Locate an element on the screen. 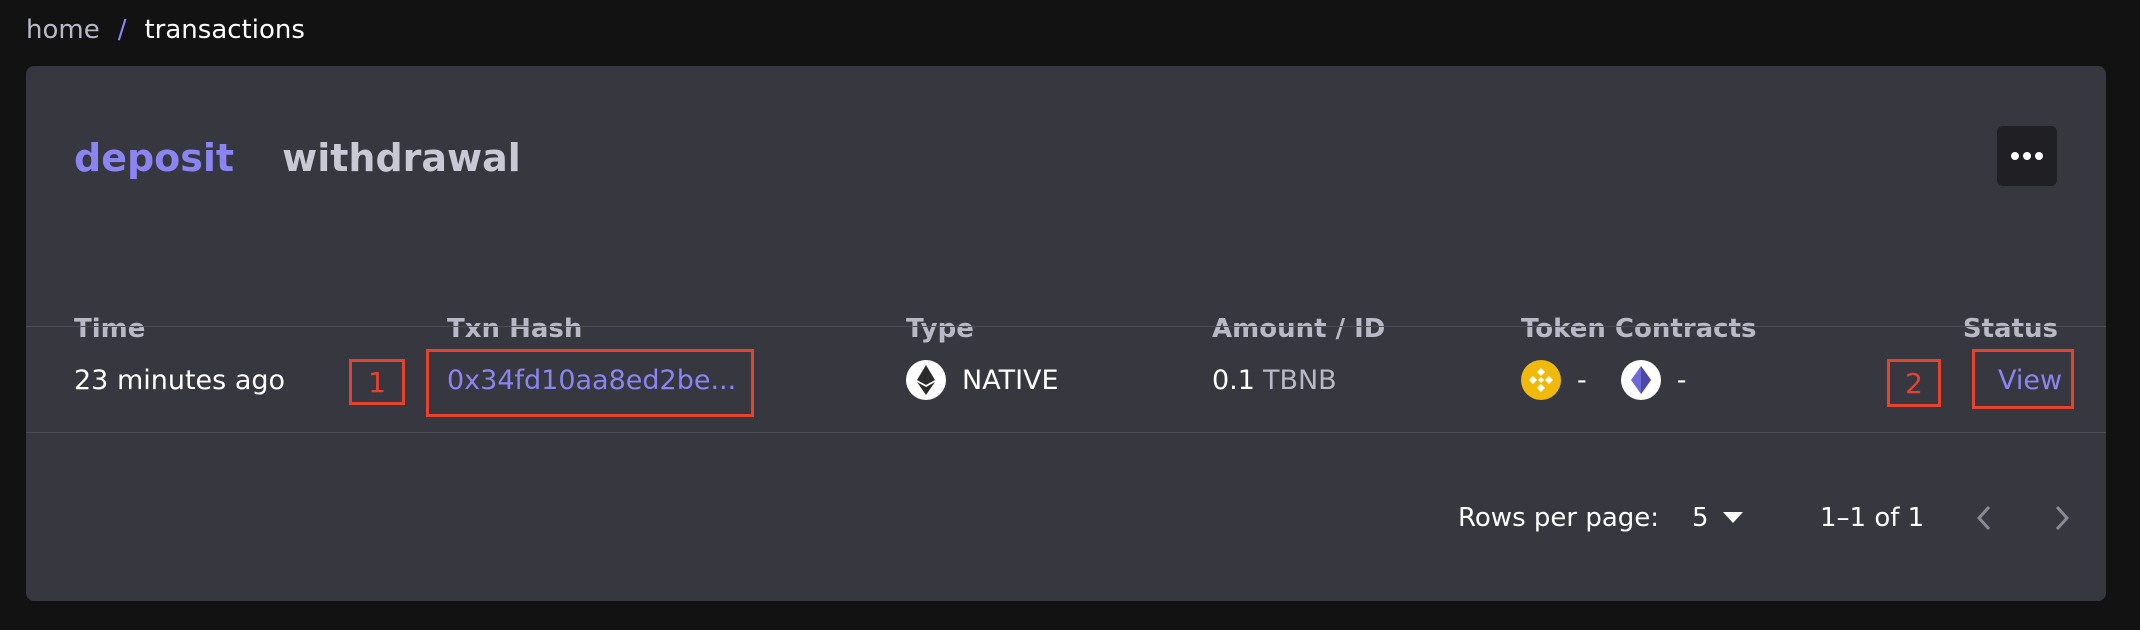  next-page-button is located at coordinates (2062, 518).